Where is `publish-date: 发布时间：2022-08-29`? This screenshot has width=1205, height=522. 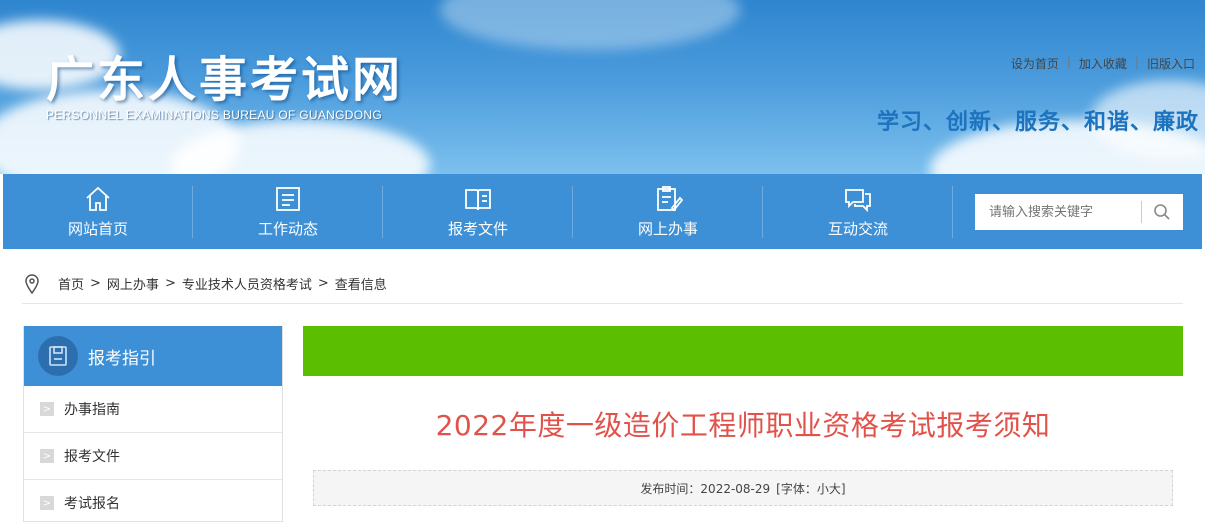 publish-date: 发布时间：2022-08-29 is located at coordinates (705, 488).